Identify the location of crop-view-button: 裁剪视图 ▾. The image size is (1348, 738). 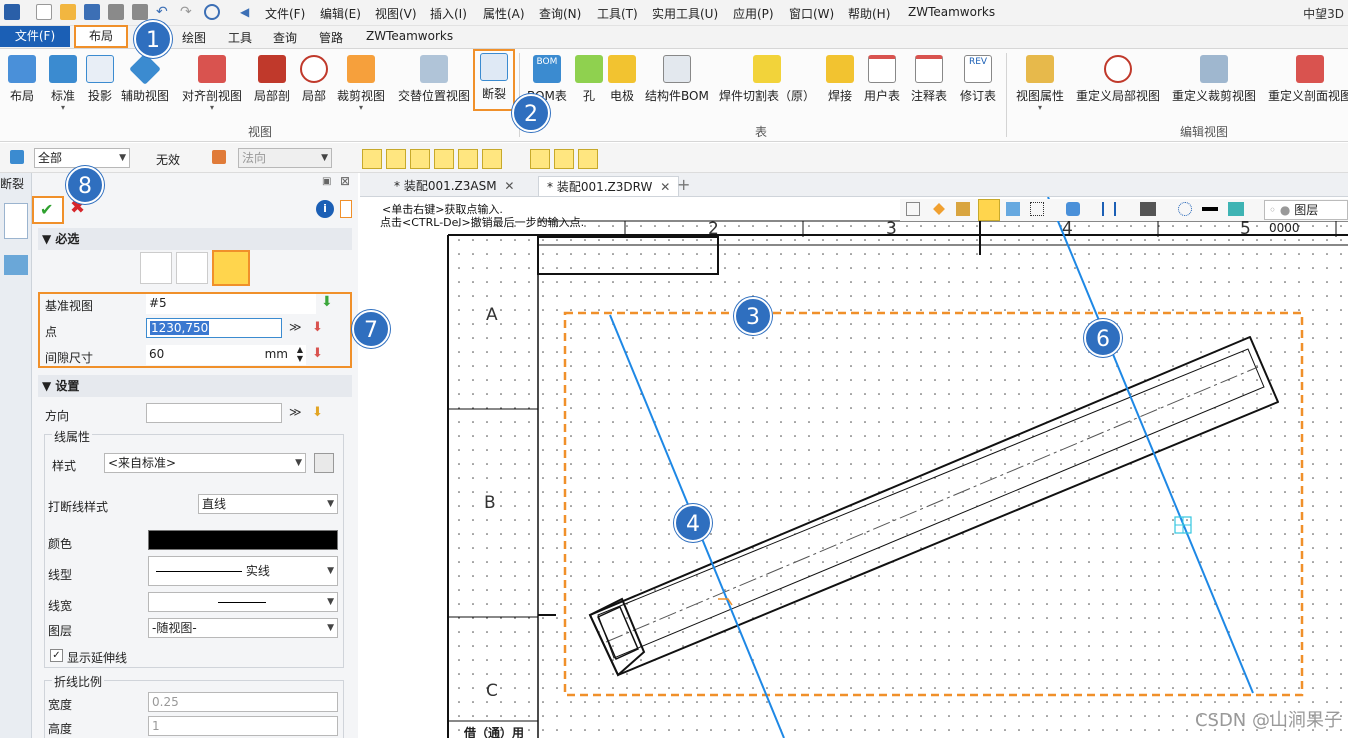
(361, 82).